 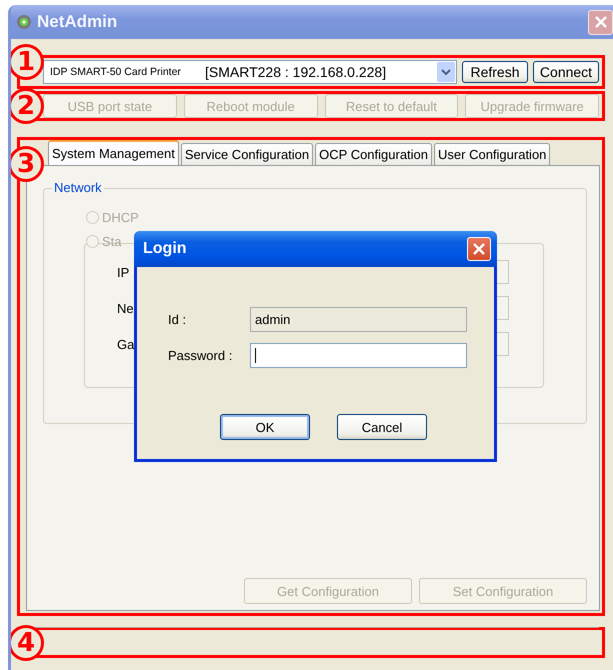 I want to click on text-cursor, so click(x=255, y=355).